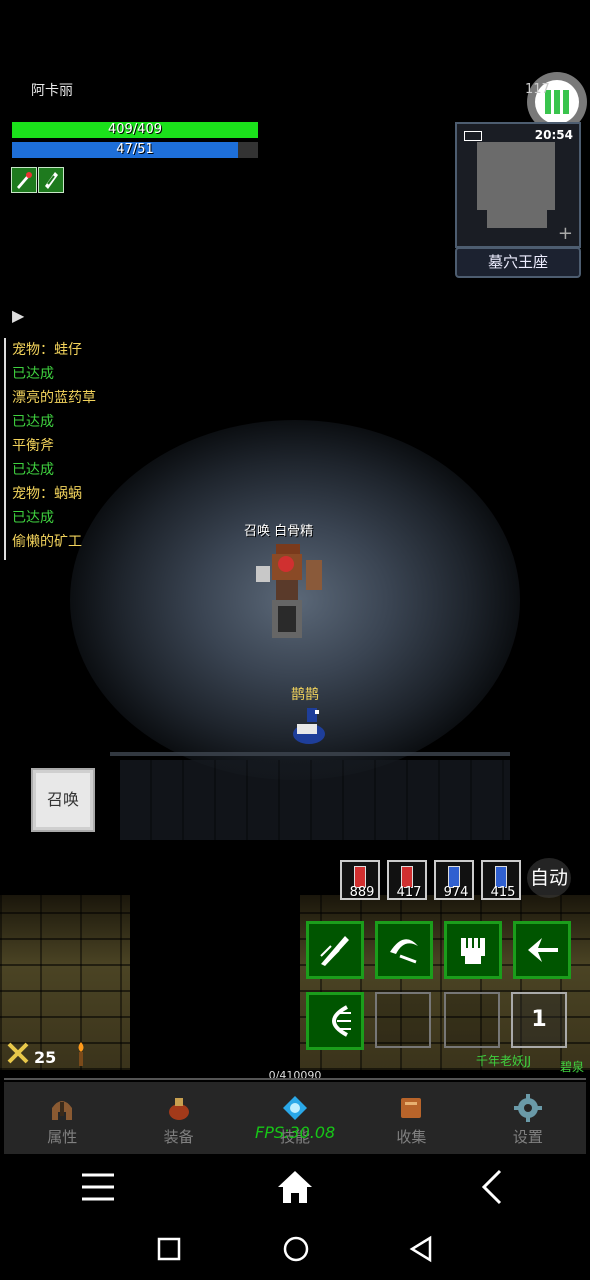 Image resolution: width=590 pixels, height=1280 pixels. I want to click on potion-slot: 417, so click(407, 880).